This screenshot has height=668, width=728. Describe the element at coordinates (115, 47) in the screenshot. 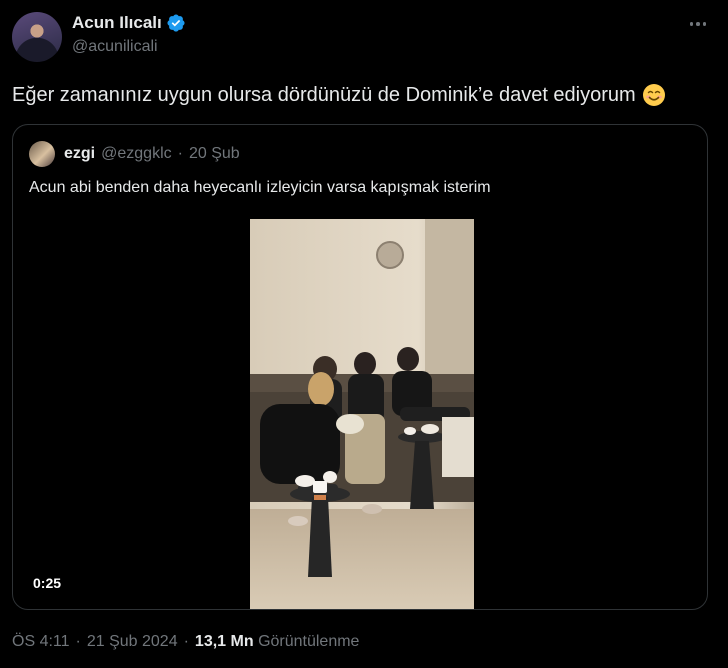

I see `author-handle: @acunilicali` at that location.